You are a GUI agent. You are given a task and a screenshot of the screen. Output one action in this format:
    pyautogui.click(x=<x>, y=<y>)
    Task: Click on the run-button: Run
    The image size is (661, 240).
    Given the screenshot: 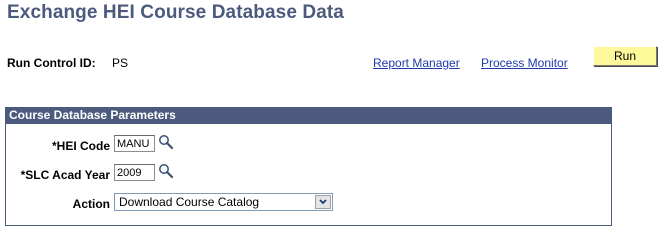 What is the action you would take?
    pyautogui.click(x=625, y=56)
    